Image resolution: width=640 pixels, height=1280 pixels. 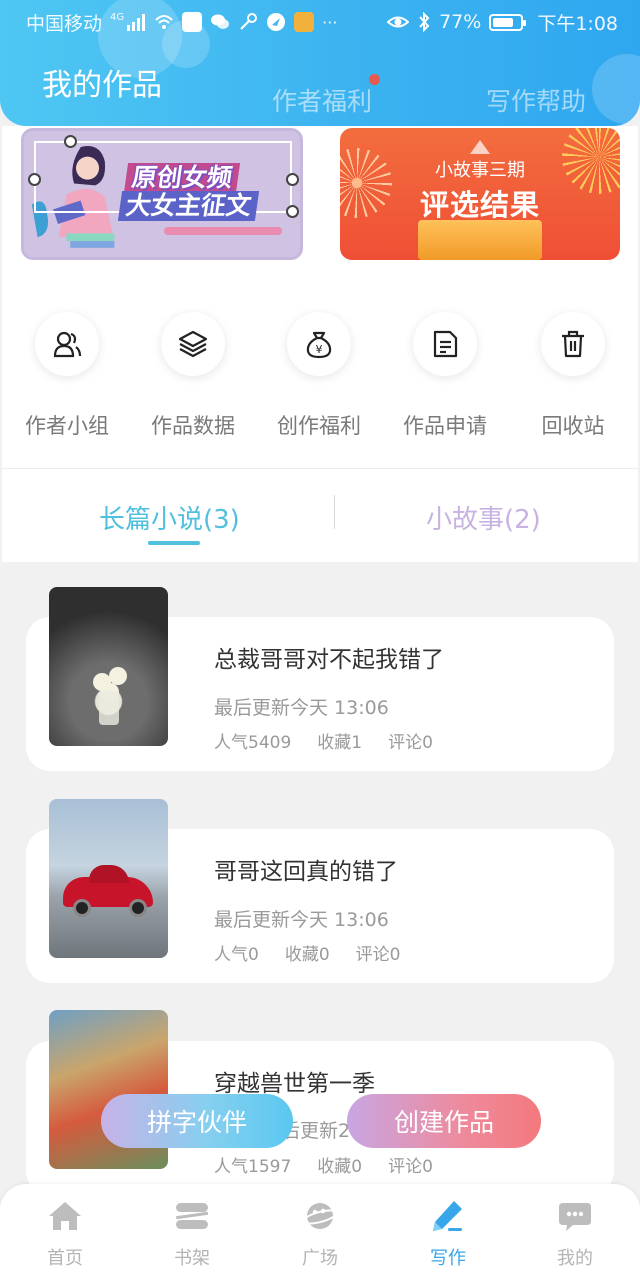 What do you see at coordinates (304, 22) in the screenshot?
I see `app-cup-icon` at bounding box center [304, 22].